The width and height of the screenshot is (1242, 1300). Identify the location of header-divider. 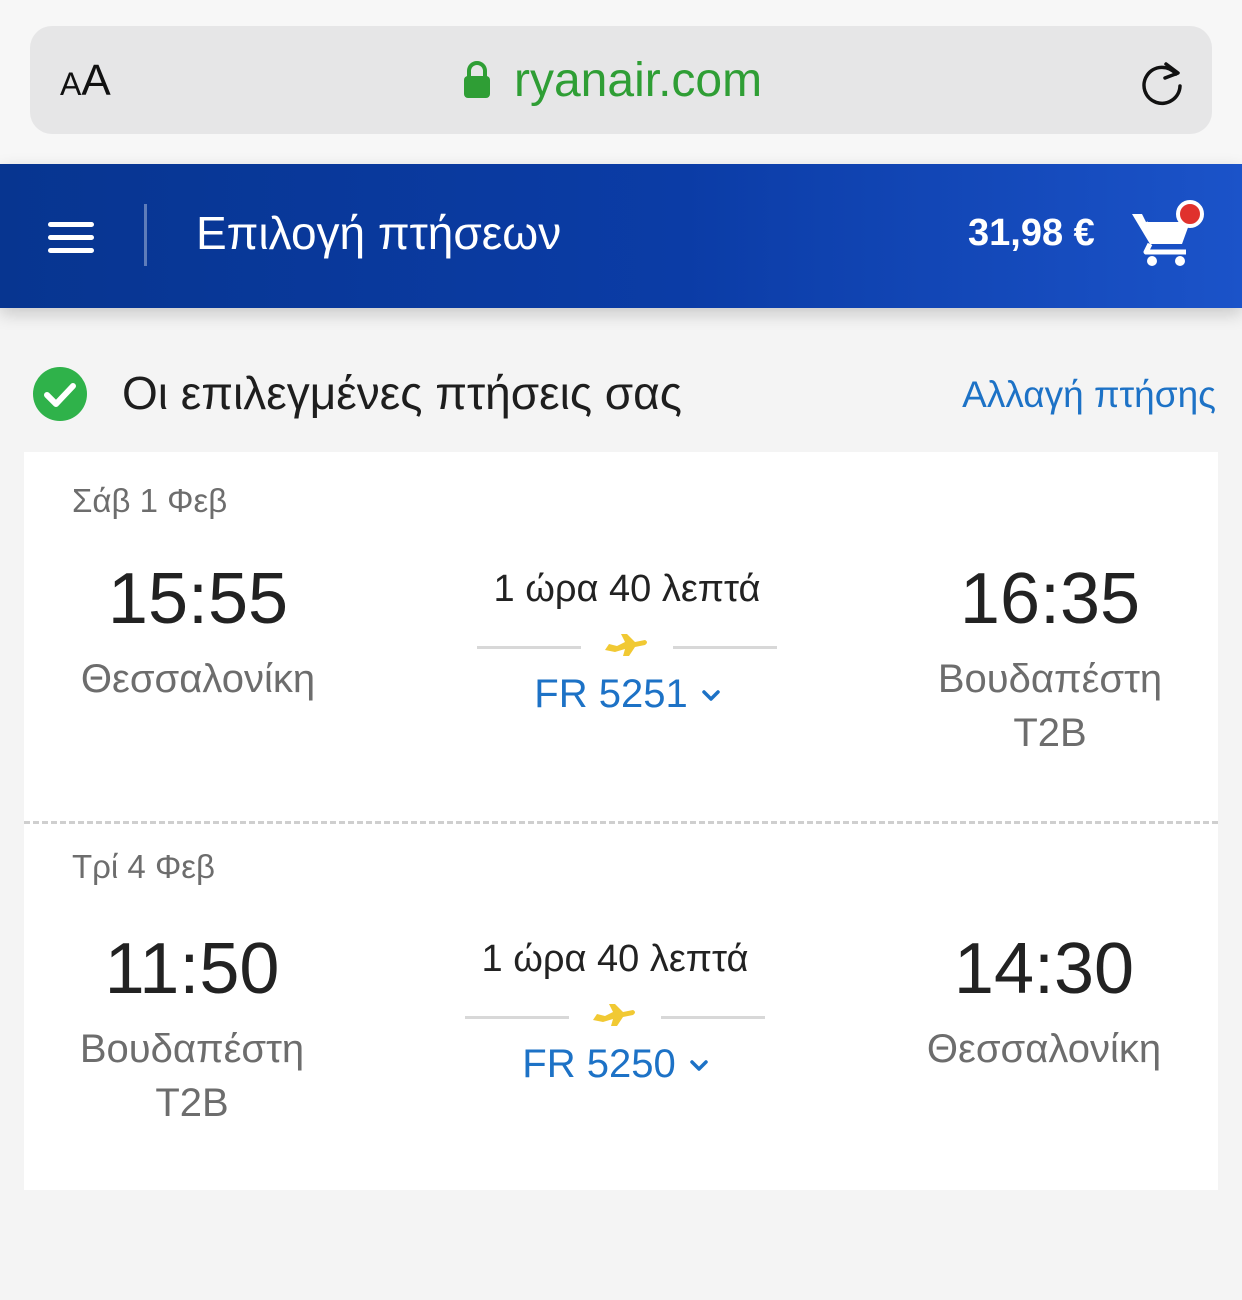
(145, 235).